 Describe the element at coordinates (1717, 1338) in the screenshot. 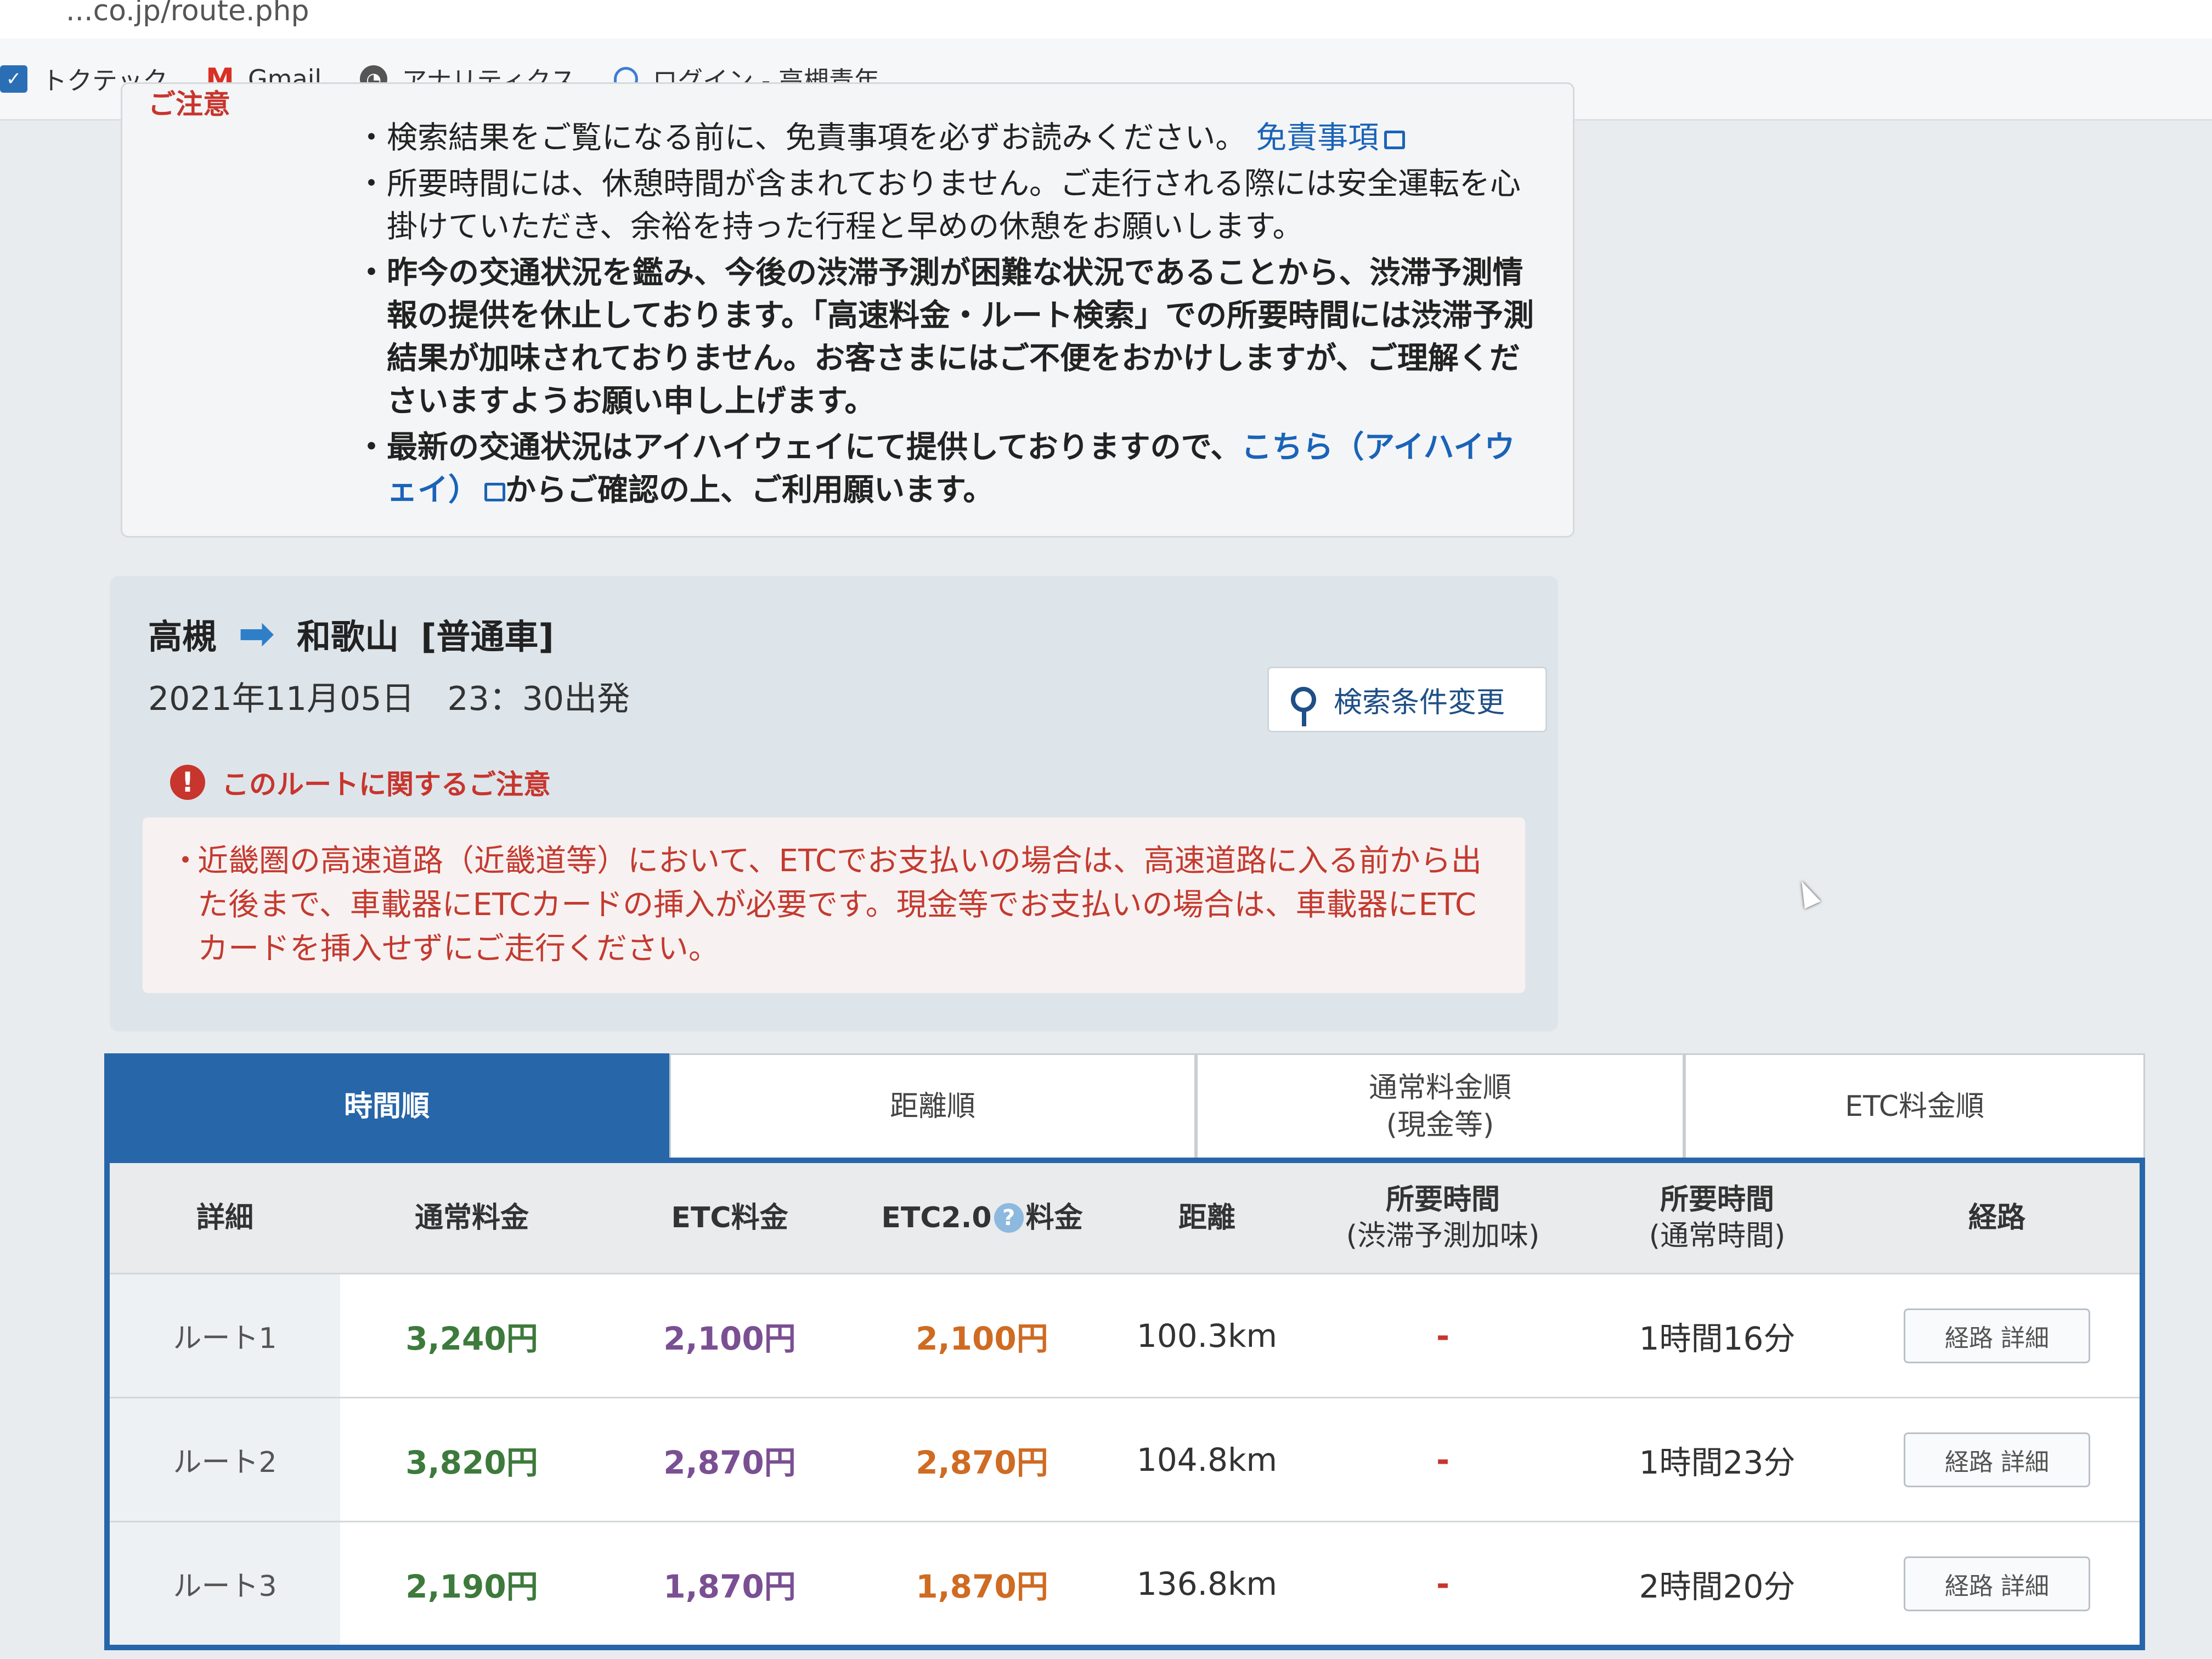

I see `time-normal: 1時間16分` at that location.